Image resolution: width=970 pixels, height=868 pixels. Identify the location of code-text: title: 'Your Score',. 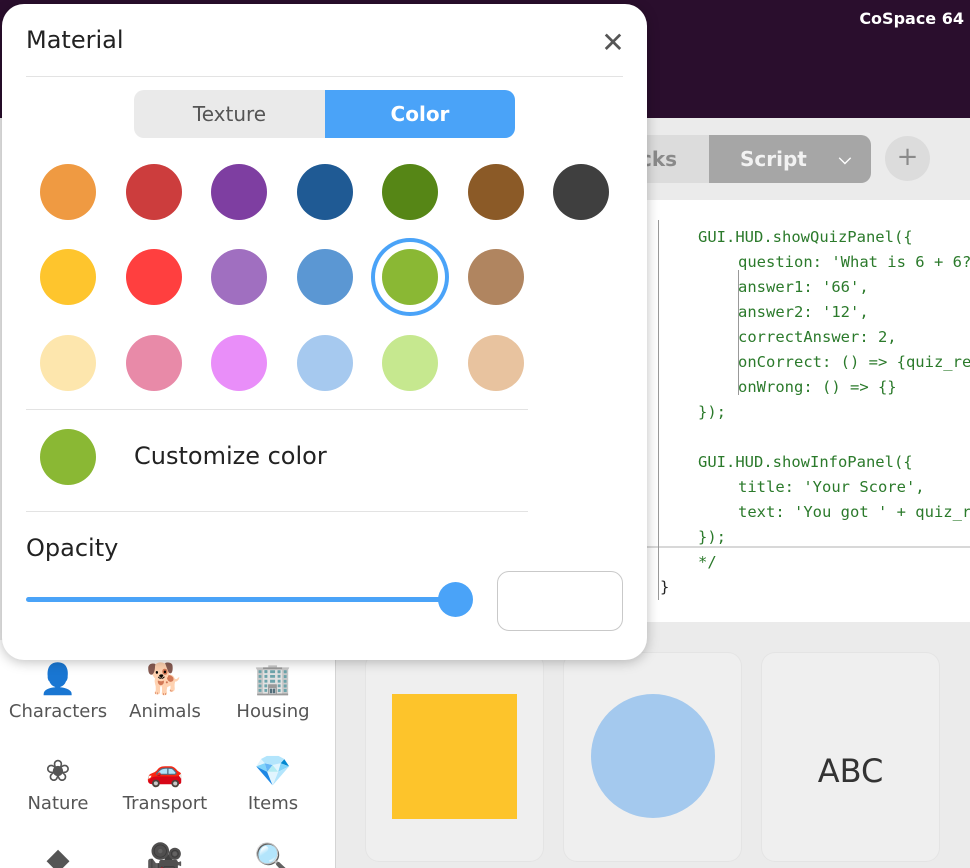
(831, 487).